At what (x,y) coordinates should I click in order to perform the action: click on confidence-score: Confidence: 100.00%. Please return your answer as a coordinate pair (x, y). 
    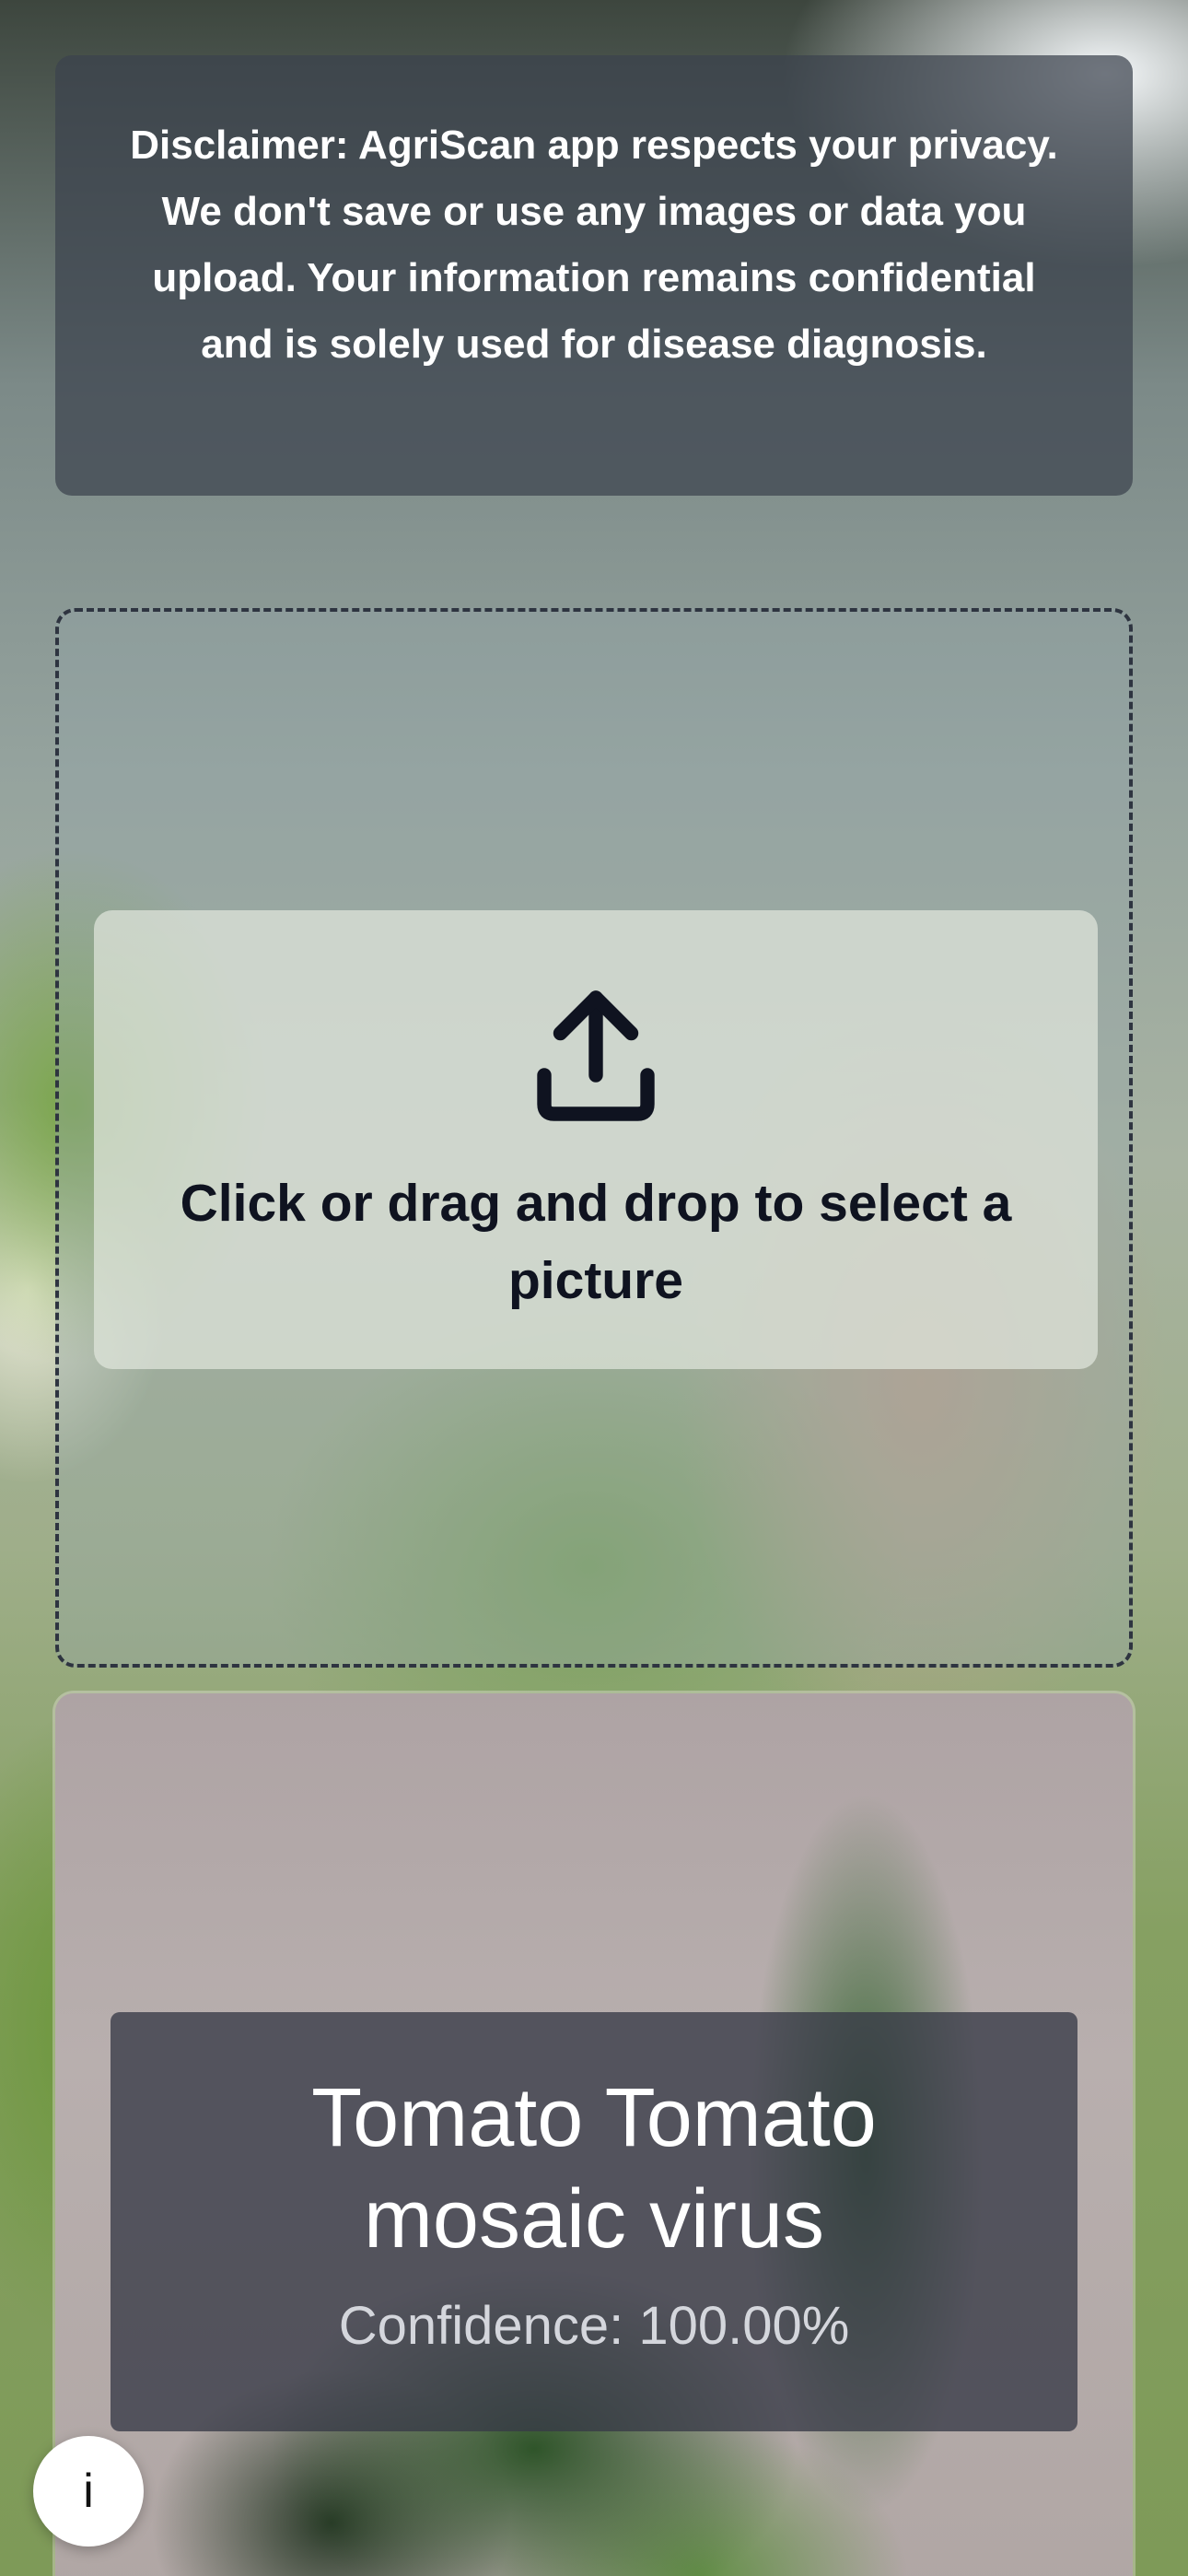
    Looking at the image, I should click on (594, 2326).